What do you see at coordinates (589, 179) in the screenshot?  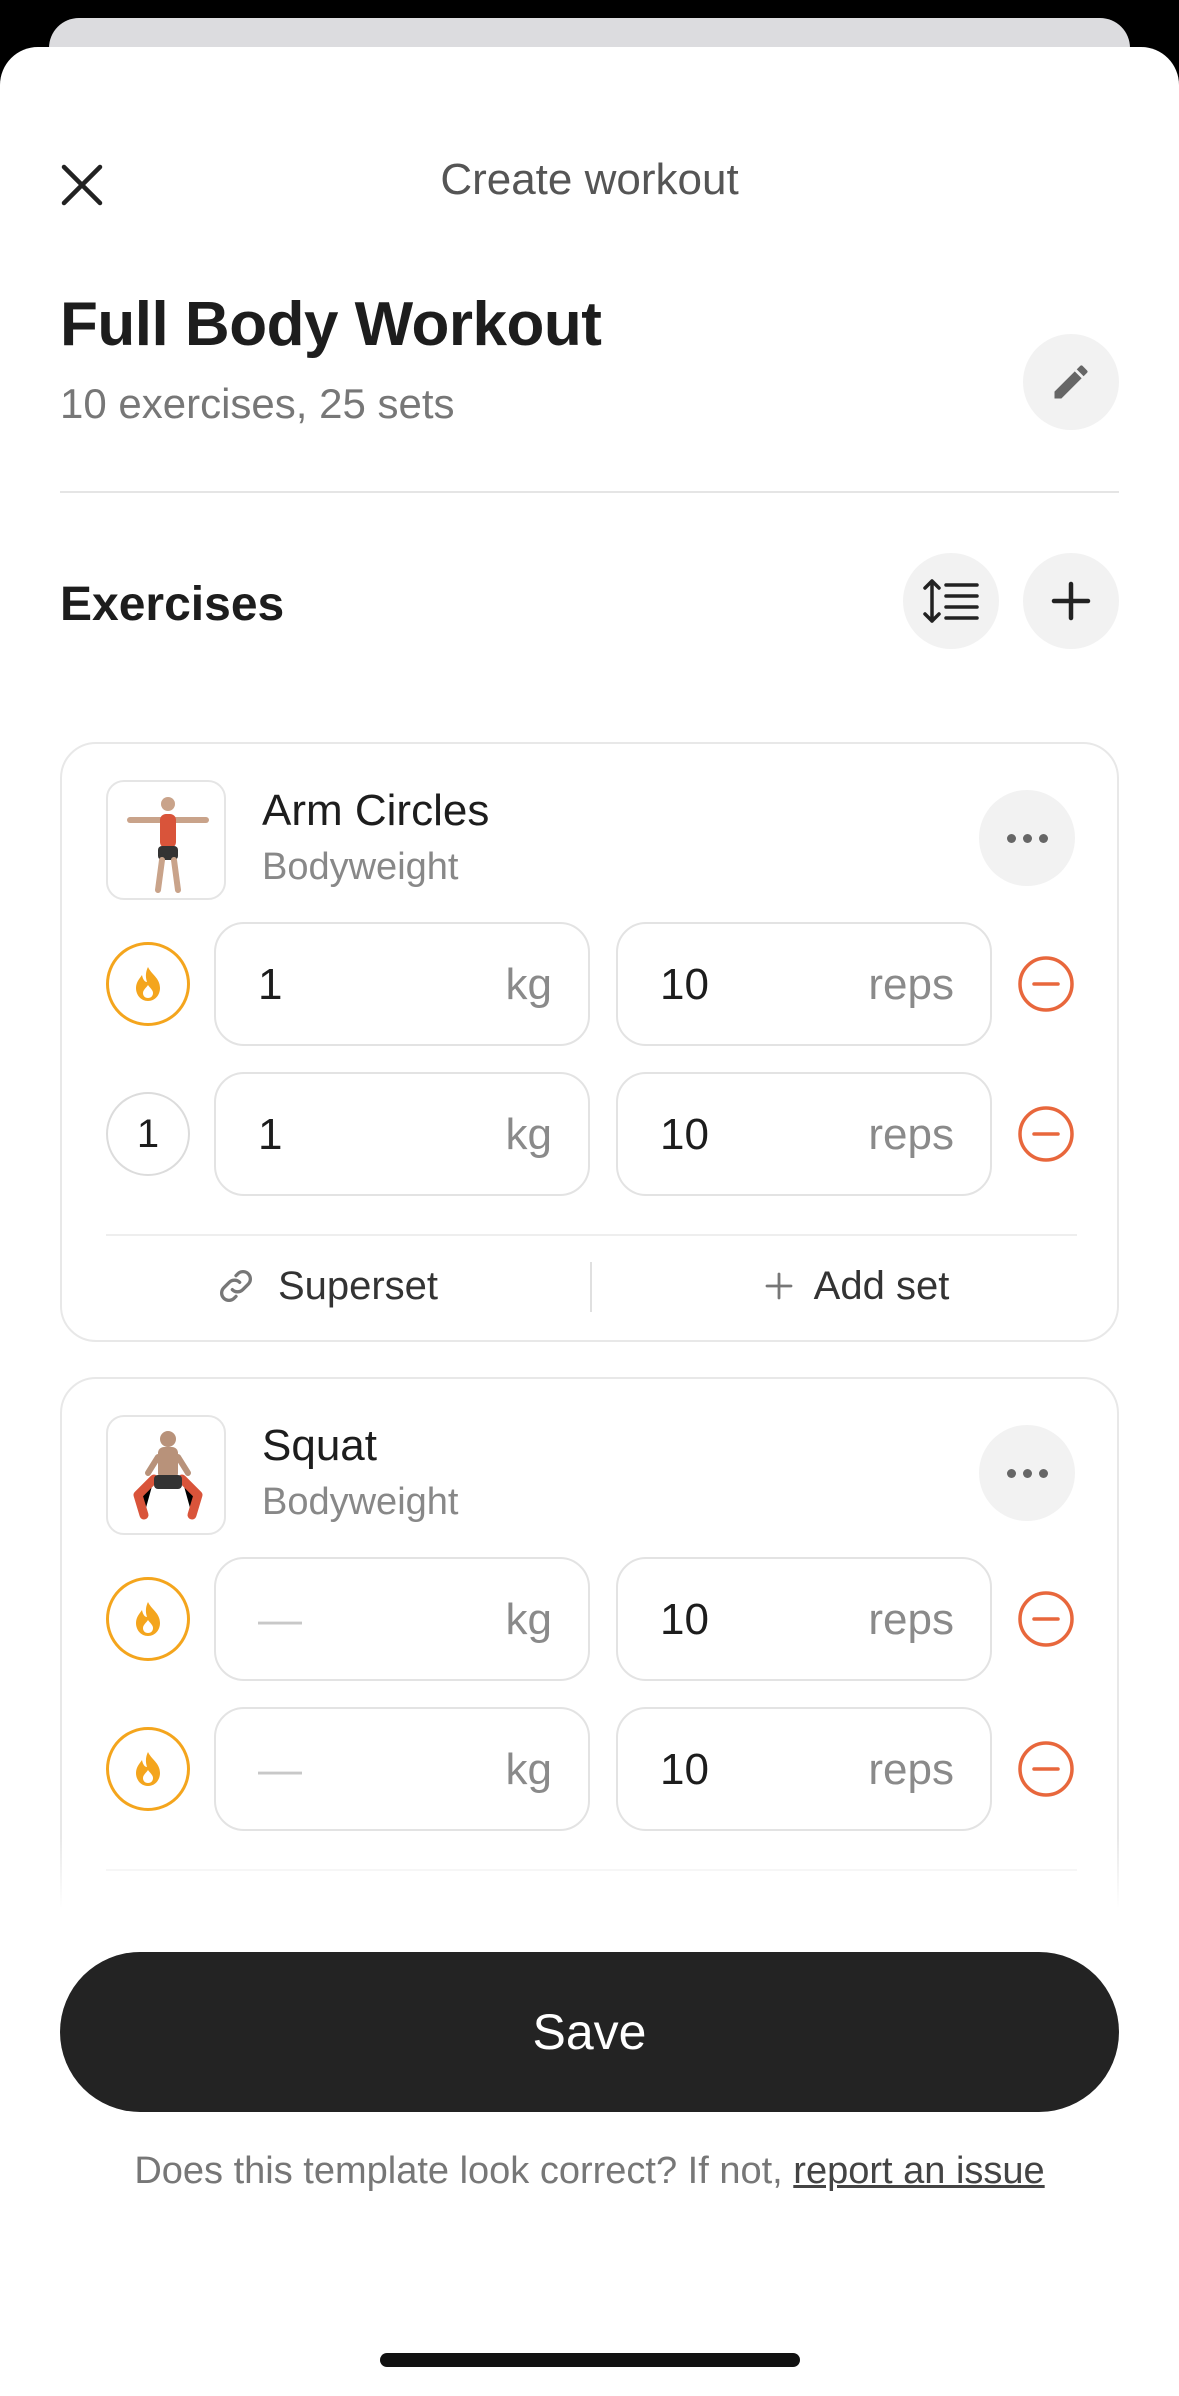 I see `nav-title: Create workout` at bounding box center [589, 179].